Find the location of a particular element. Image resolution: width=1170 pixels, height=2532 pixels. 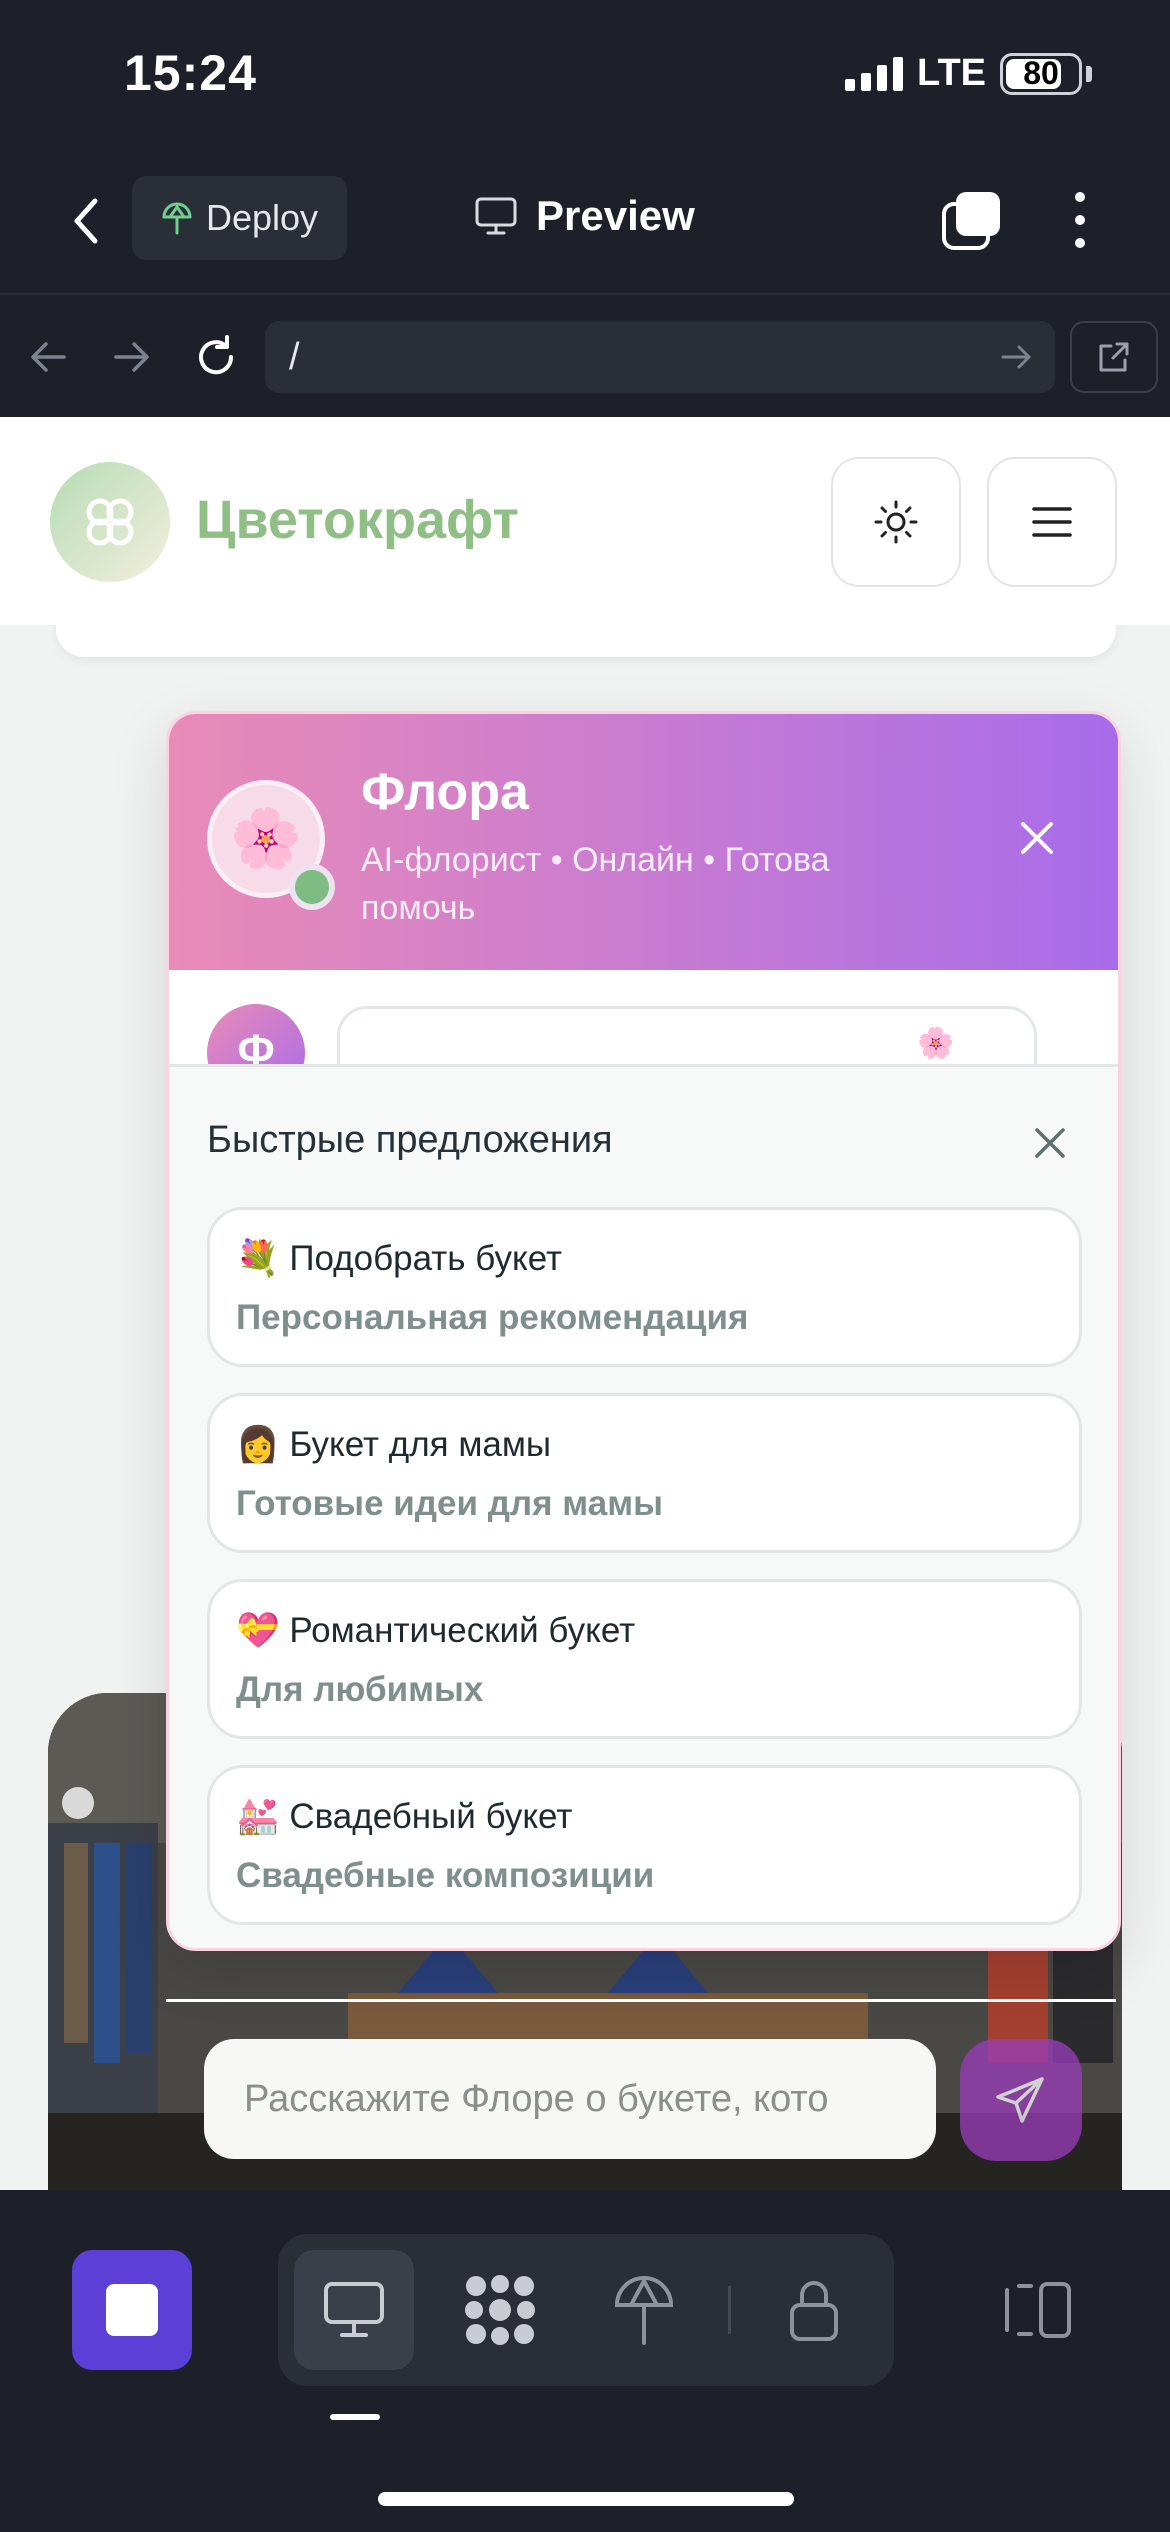

preview-view-button is located at coordinates (354, 2310).